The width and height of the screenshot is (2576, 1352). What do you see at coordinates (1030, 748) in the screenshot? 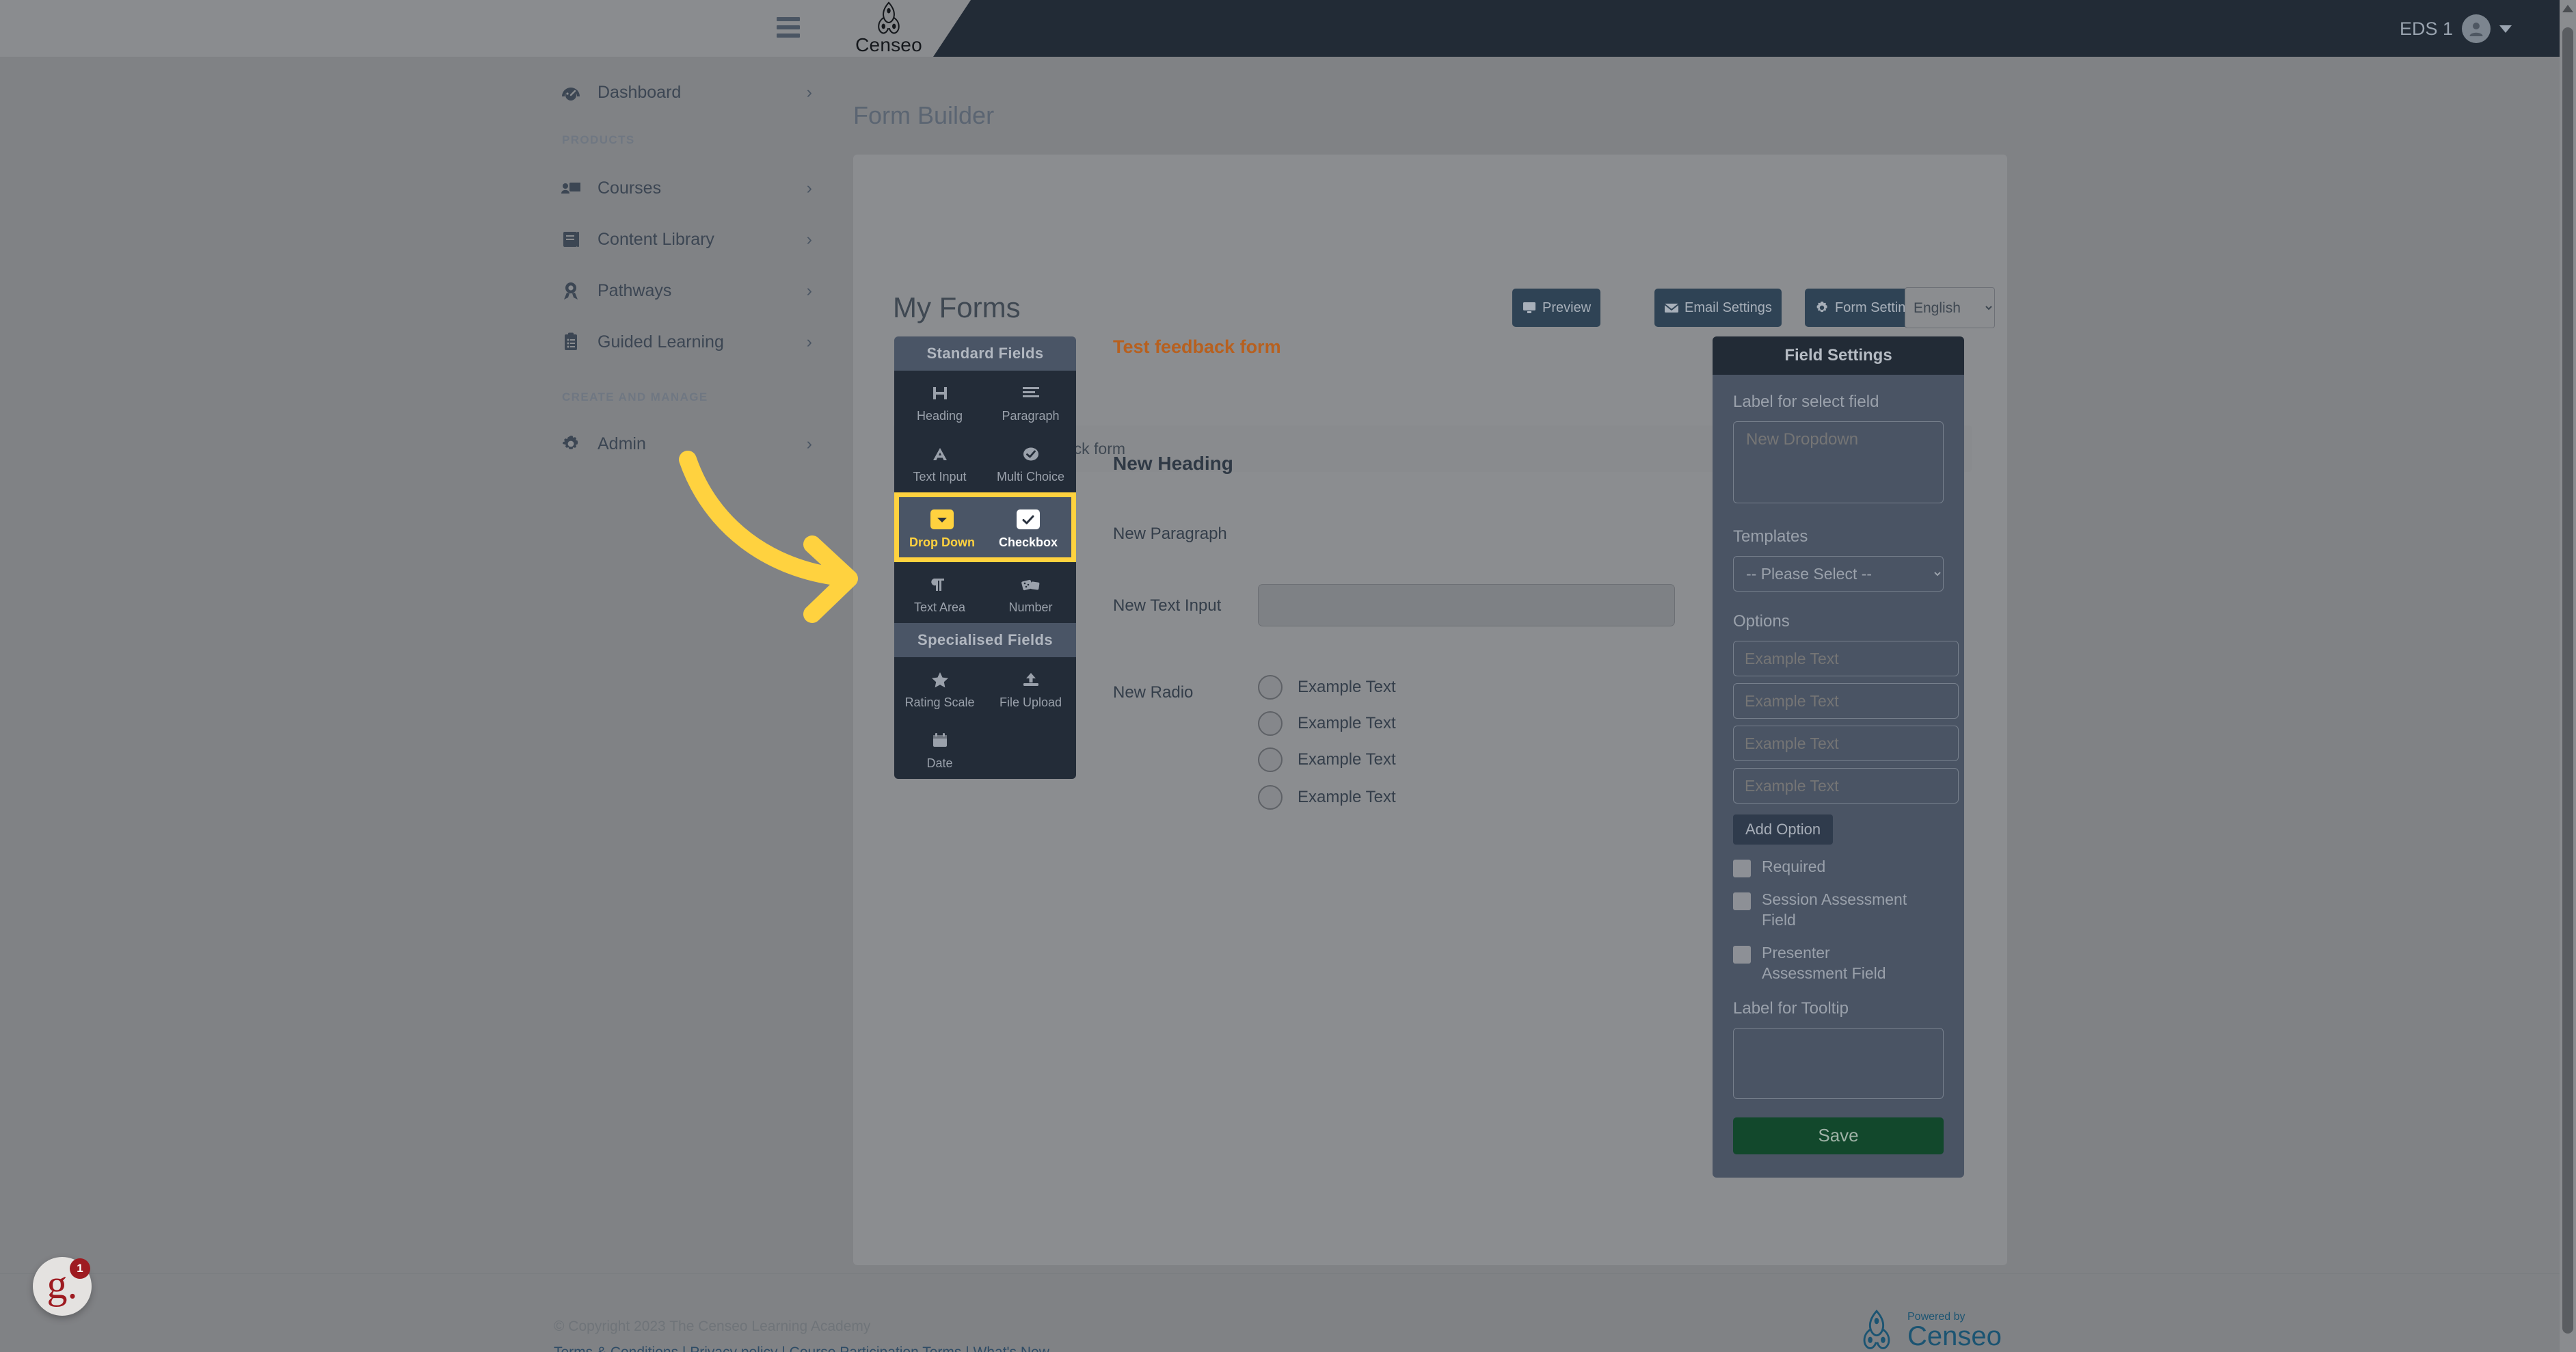
I see `palette-empty-cell` at bounding box center [1030, 748].